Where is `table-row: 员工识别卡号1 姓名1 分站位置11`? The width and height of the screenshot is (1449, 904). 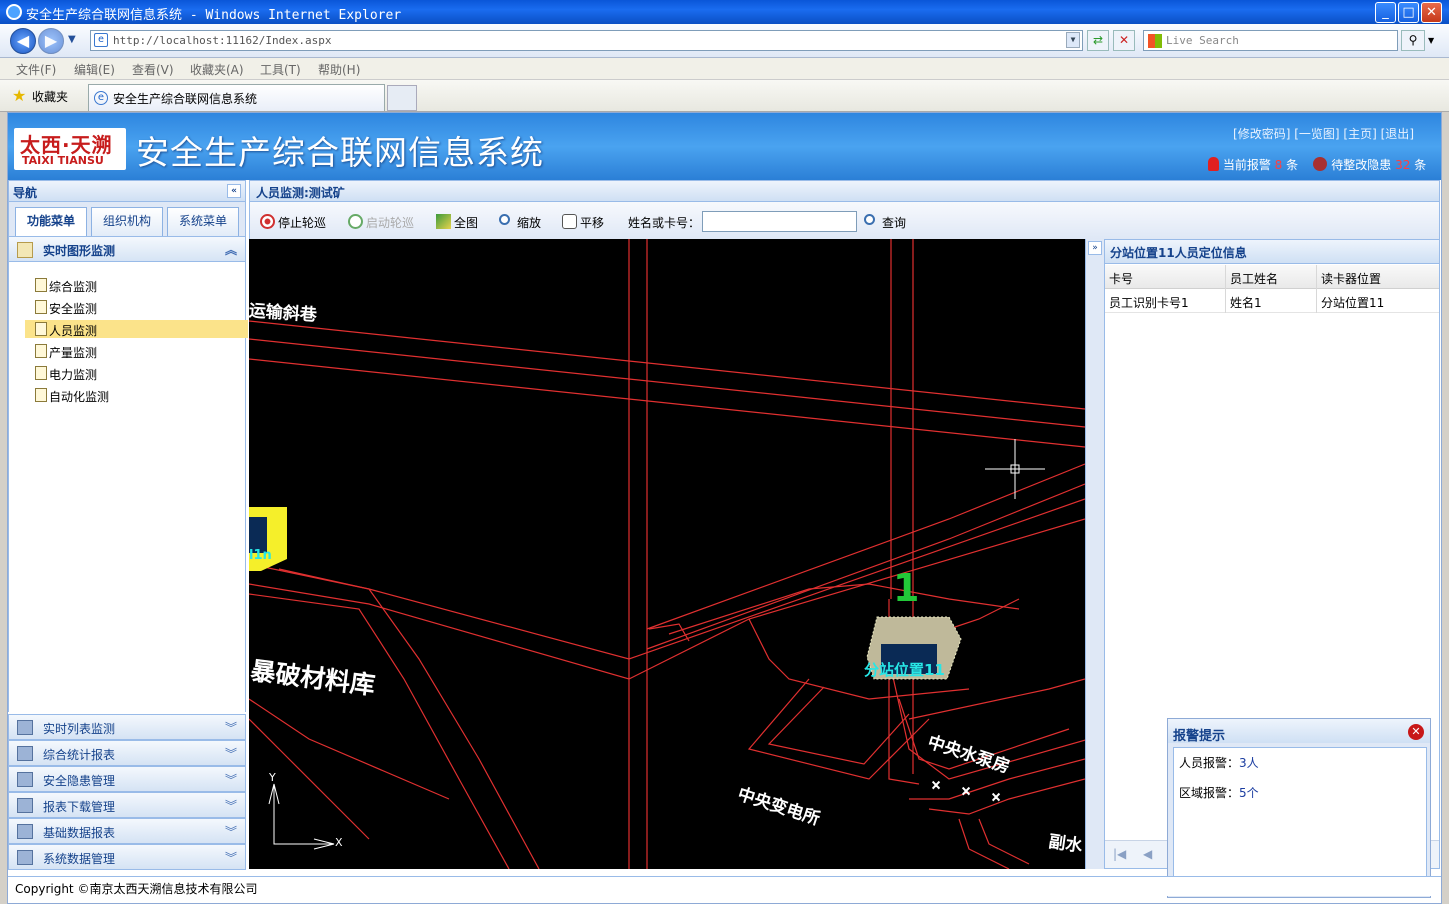
table-row: 员工识别卡号1 姓名1 分站位置11 is located at coordinates (1272, 301).